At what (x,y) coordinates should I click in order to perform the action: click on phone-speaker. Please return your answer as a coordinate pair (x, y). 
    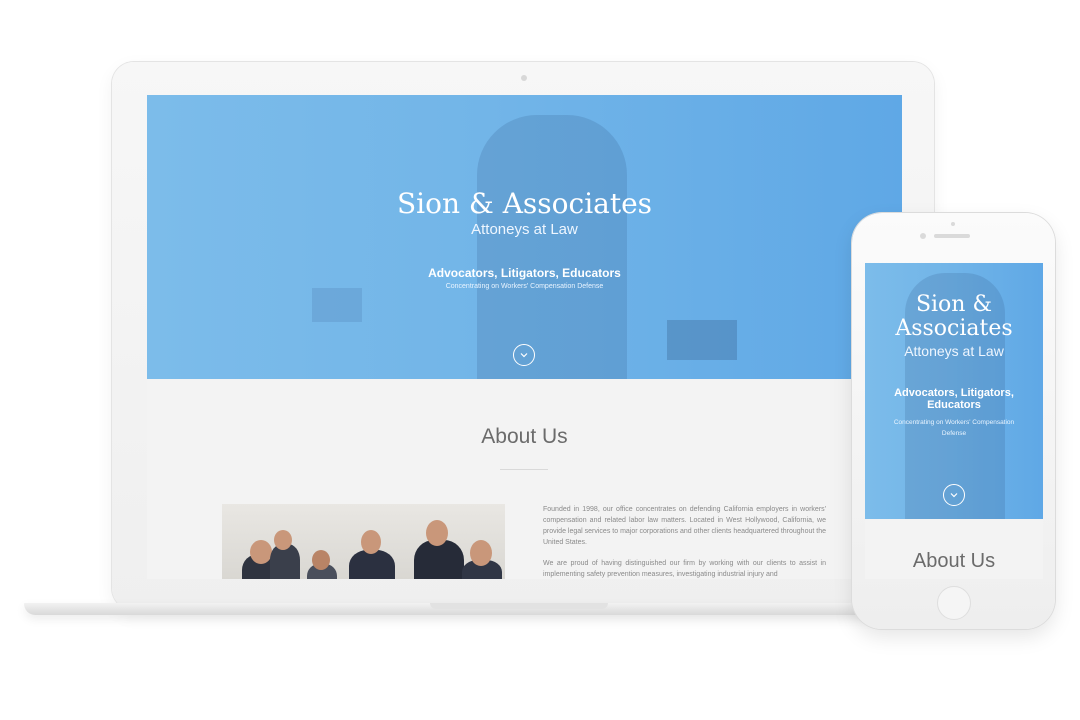
    Looking at the image, I should click on (952, 236).